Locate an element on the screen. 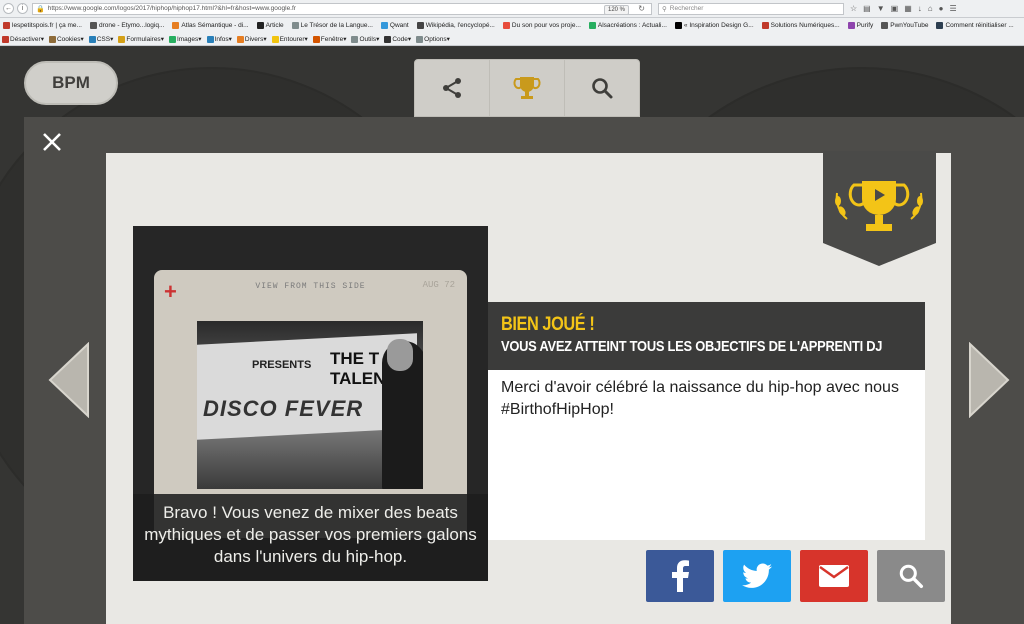 Image resolution: width=1024 pixels, height=624 pixels. dev-toolbar-menu: Formulaires ▾ is located at coordinates (141, 39).